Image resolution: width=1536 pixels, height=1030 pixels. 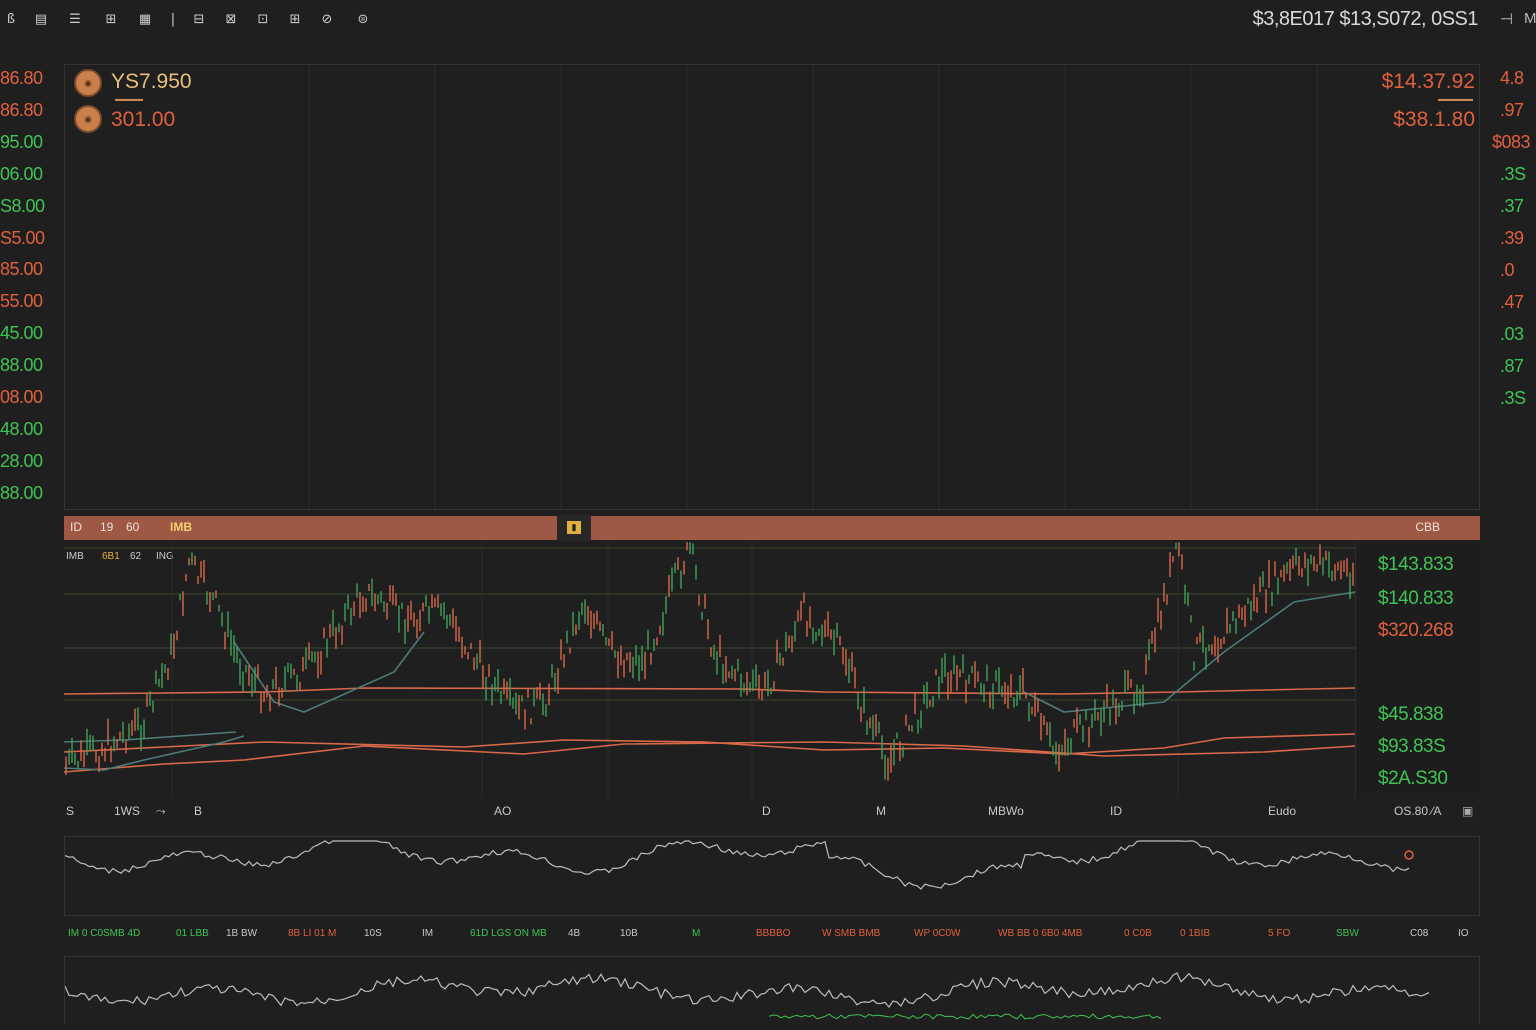 What do you see at coordinates (772, 812) in the screenshot?
I see `time-axis: S 1WS ⤳ B AO D M MBWo ID Eudo OS.80 ⁄A ▣` at bounding box center [772, 812].